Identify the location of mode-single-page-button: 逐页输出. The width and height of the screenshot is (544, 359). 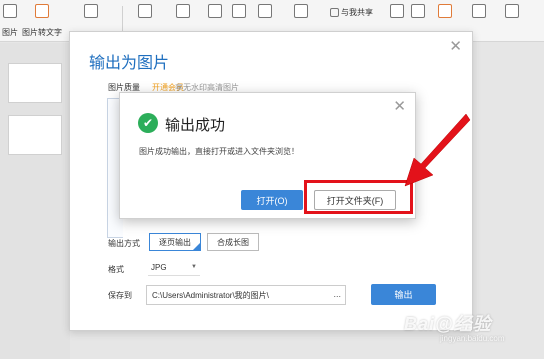
(175, 242).